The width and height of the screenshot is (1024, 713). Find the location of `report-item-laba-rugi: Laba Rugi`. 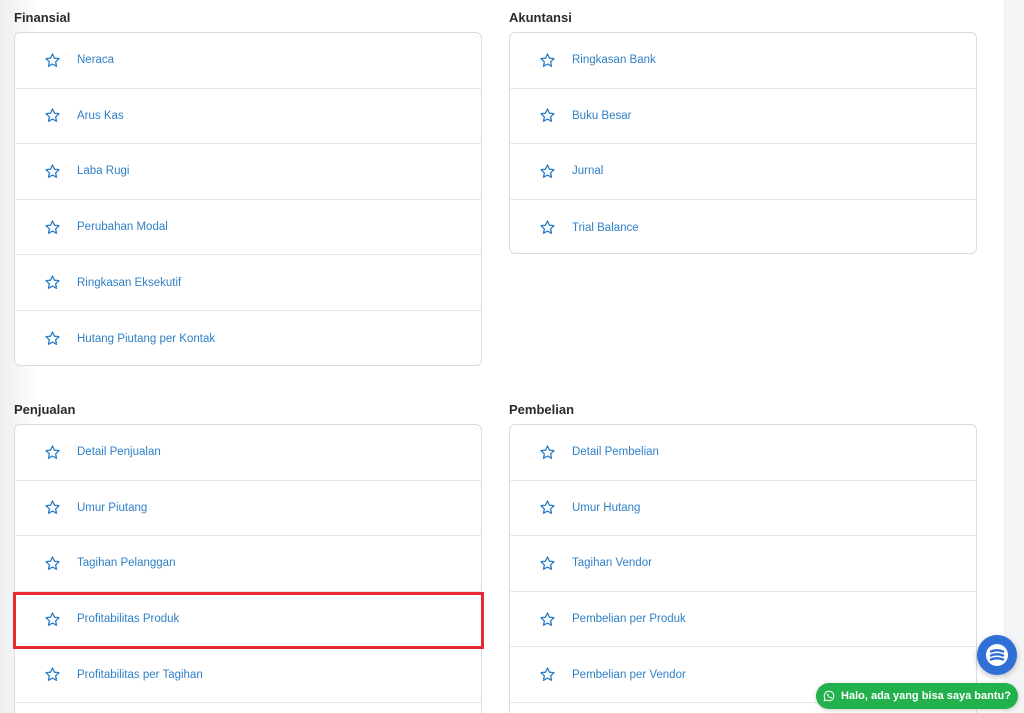

report-item-laba-rugi: Laba Rugi is located at coordinates (248, 172).